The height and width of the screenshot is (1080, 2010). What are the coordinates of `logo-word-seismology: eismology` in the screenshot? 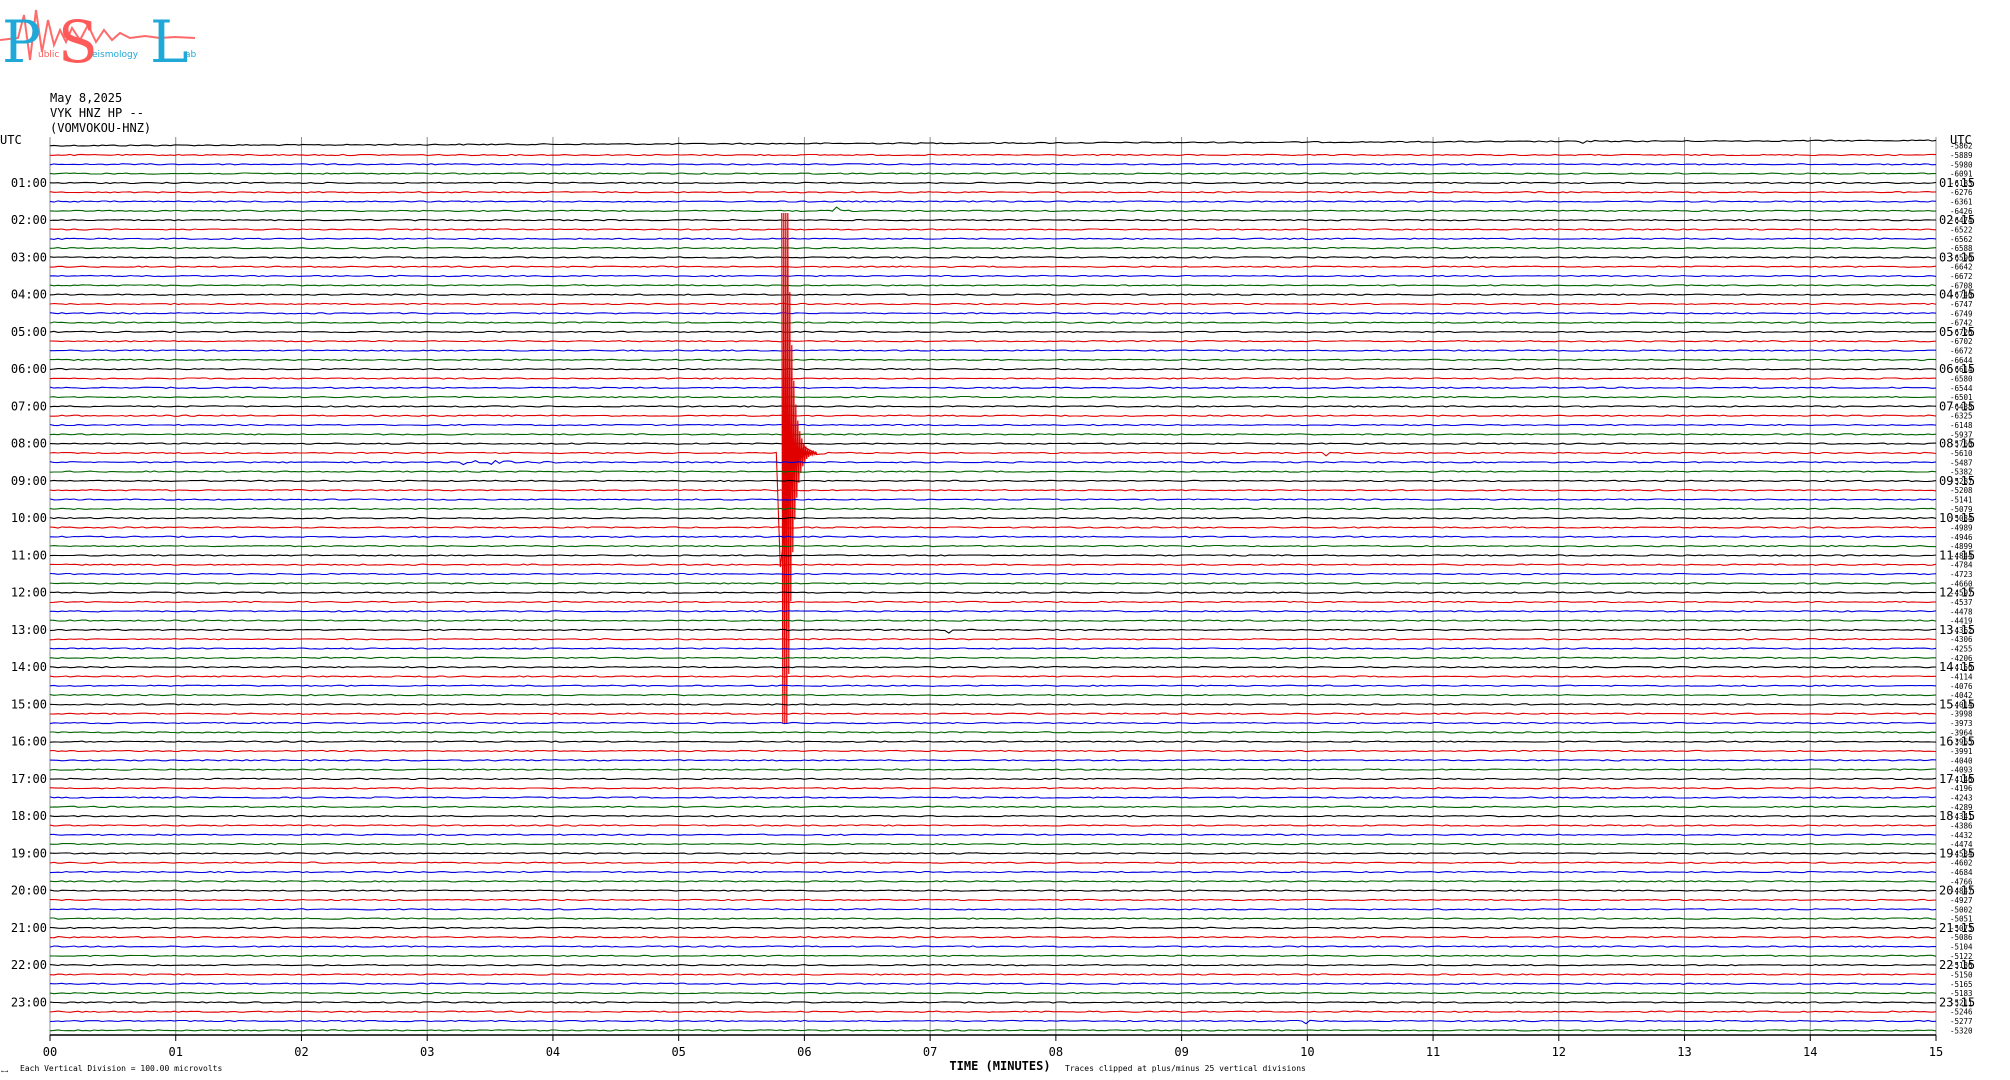 It's located at (115, 55).